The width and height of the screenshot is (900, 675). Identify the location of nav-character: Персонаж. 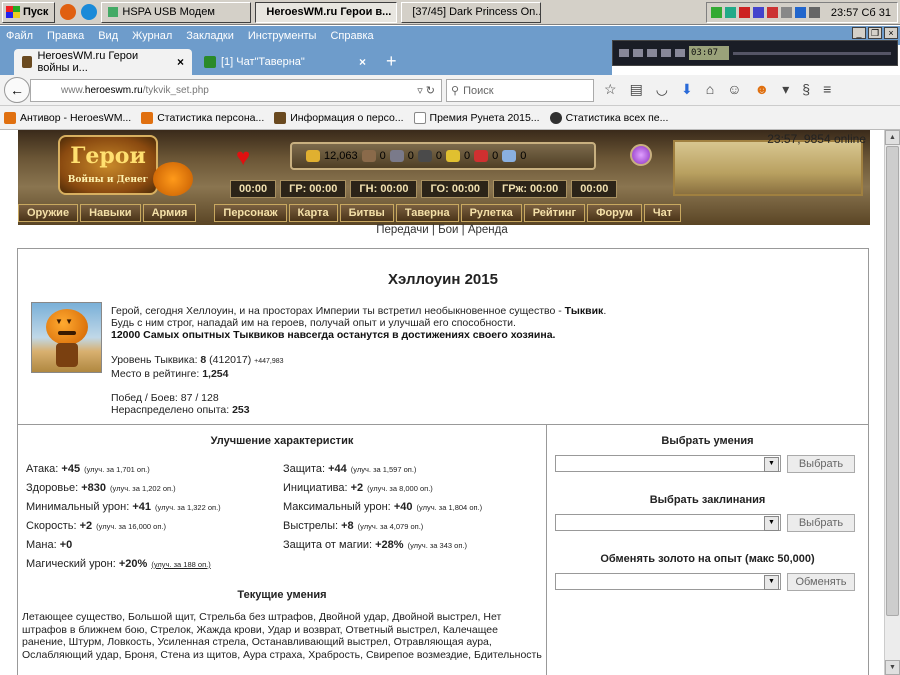
(250, 213).